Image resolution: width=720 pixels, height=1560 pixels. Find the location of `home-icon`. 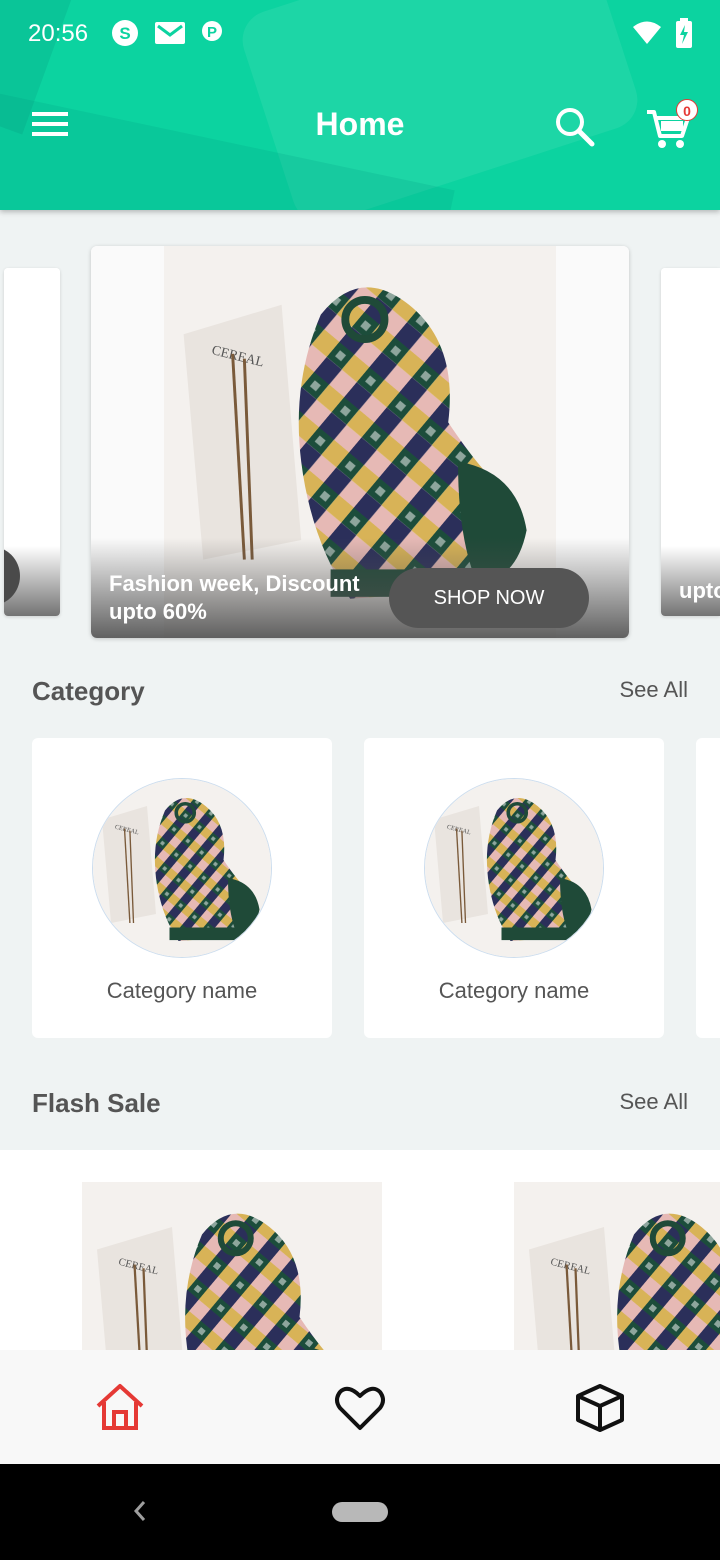

home-icon is located at coordinates (120, 1407).